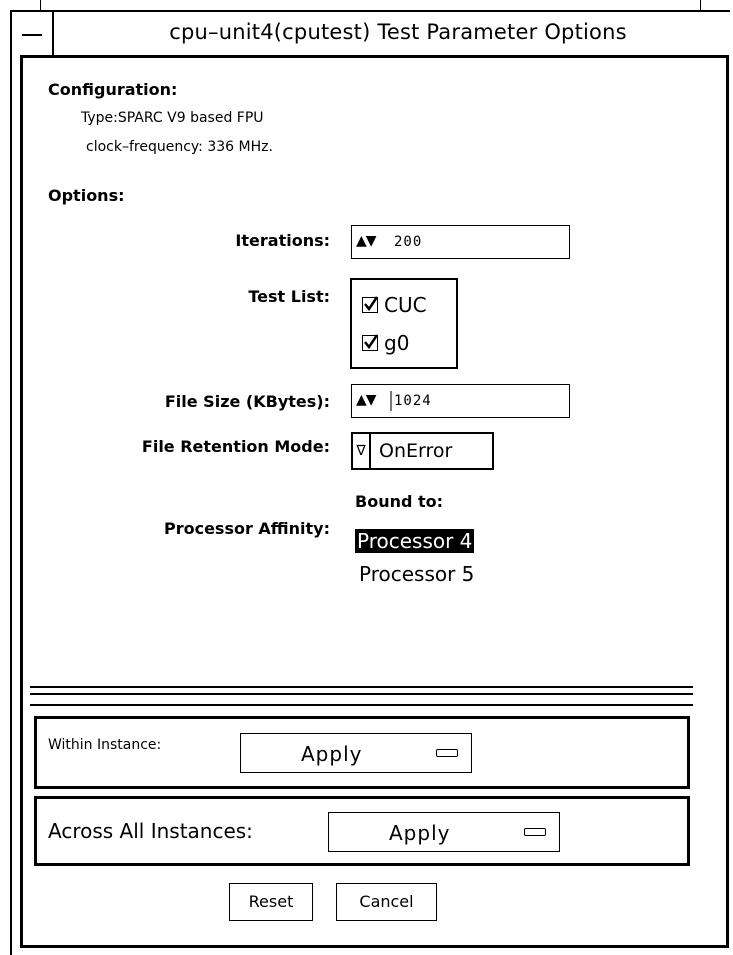  I want to click on window-menu-icon, so click(32, 35).